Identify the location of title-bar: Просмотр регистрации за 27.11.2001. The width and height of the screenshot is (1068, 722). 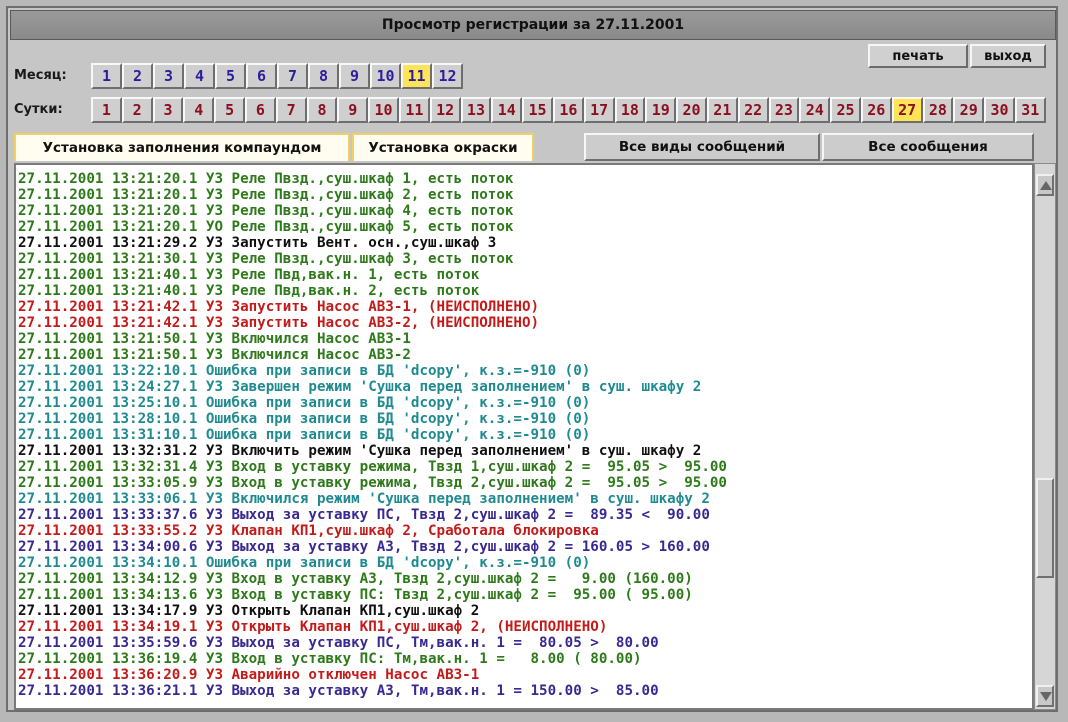
(533, 25).